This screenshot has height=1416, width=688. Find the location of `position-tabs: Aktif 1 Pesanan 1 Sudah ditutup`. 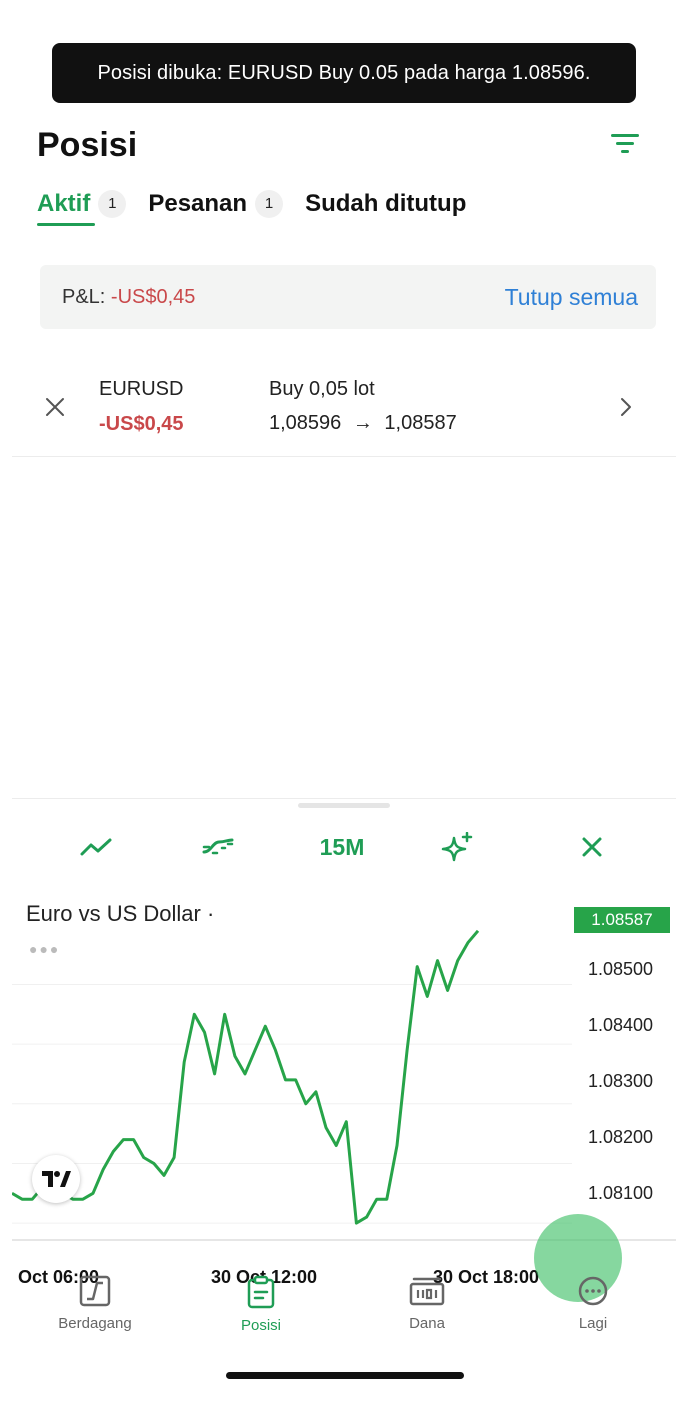

position-tabs: Aktif 1 Pesanan 1 Sudah ditutup is located at coordinates (262, 208).